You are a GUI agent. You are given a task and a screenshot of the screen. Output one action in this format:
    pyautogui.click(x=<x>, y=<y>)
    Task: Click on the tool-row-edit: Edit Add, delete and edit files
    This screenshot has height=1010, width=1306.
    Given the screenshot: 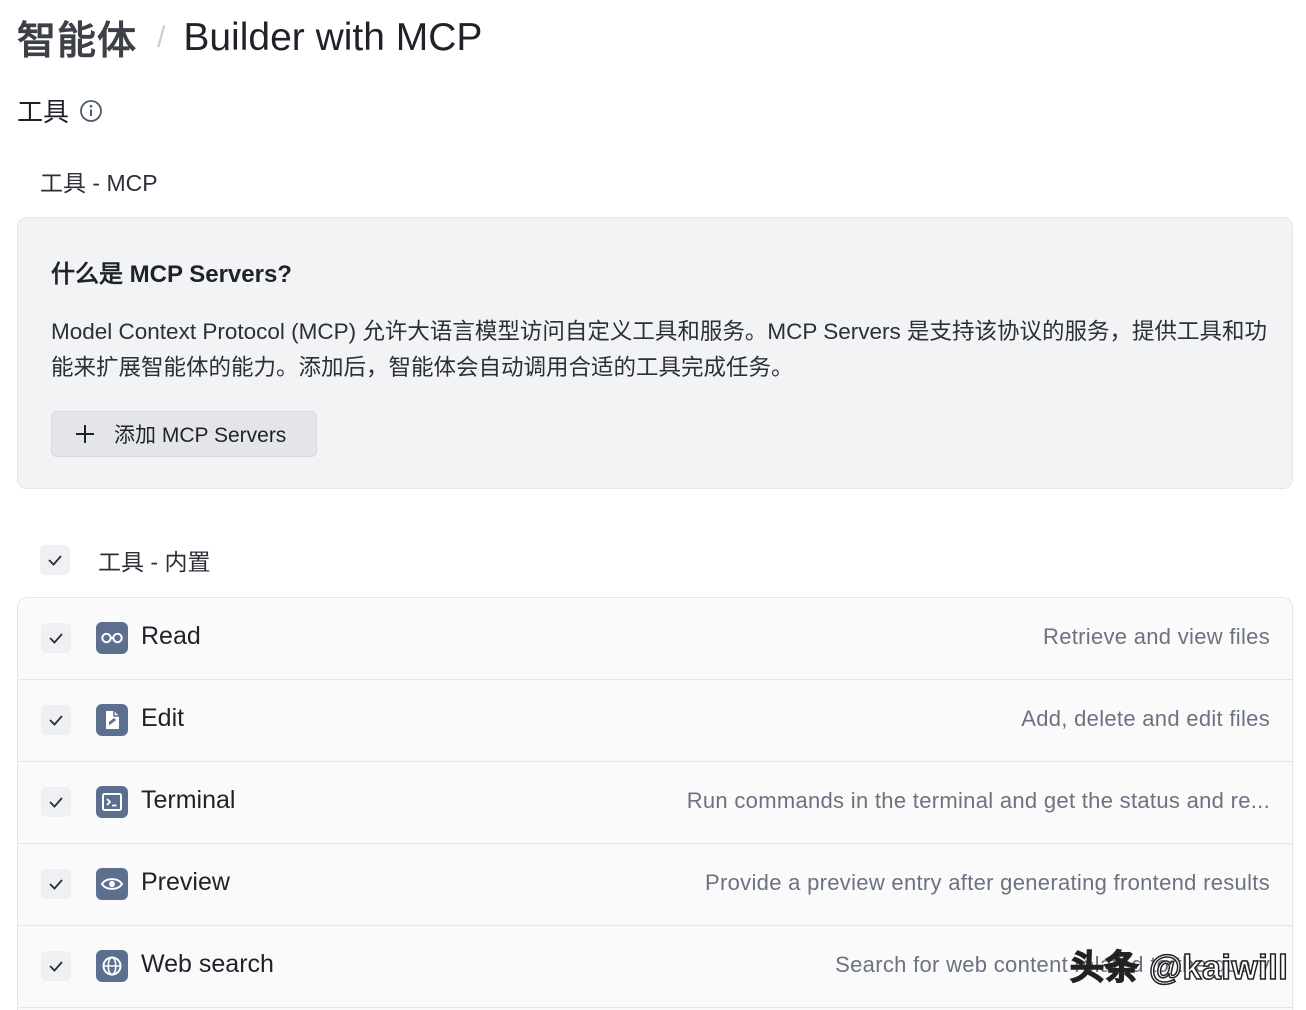 What is the action you would take?
    pyautogui.click(x=655, y=721)
    